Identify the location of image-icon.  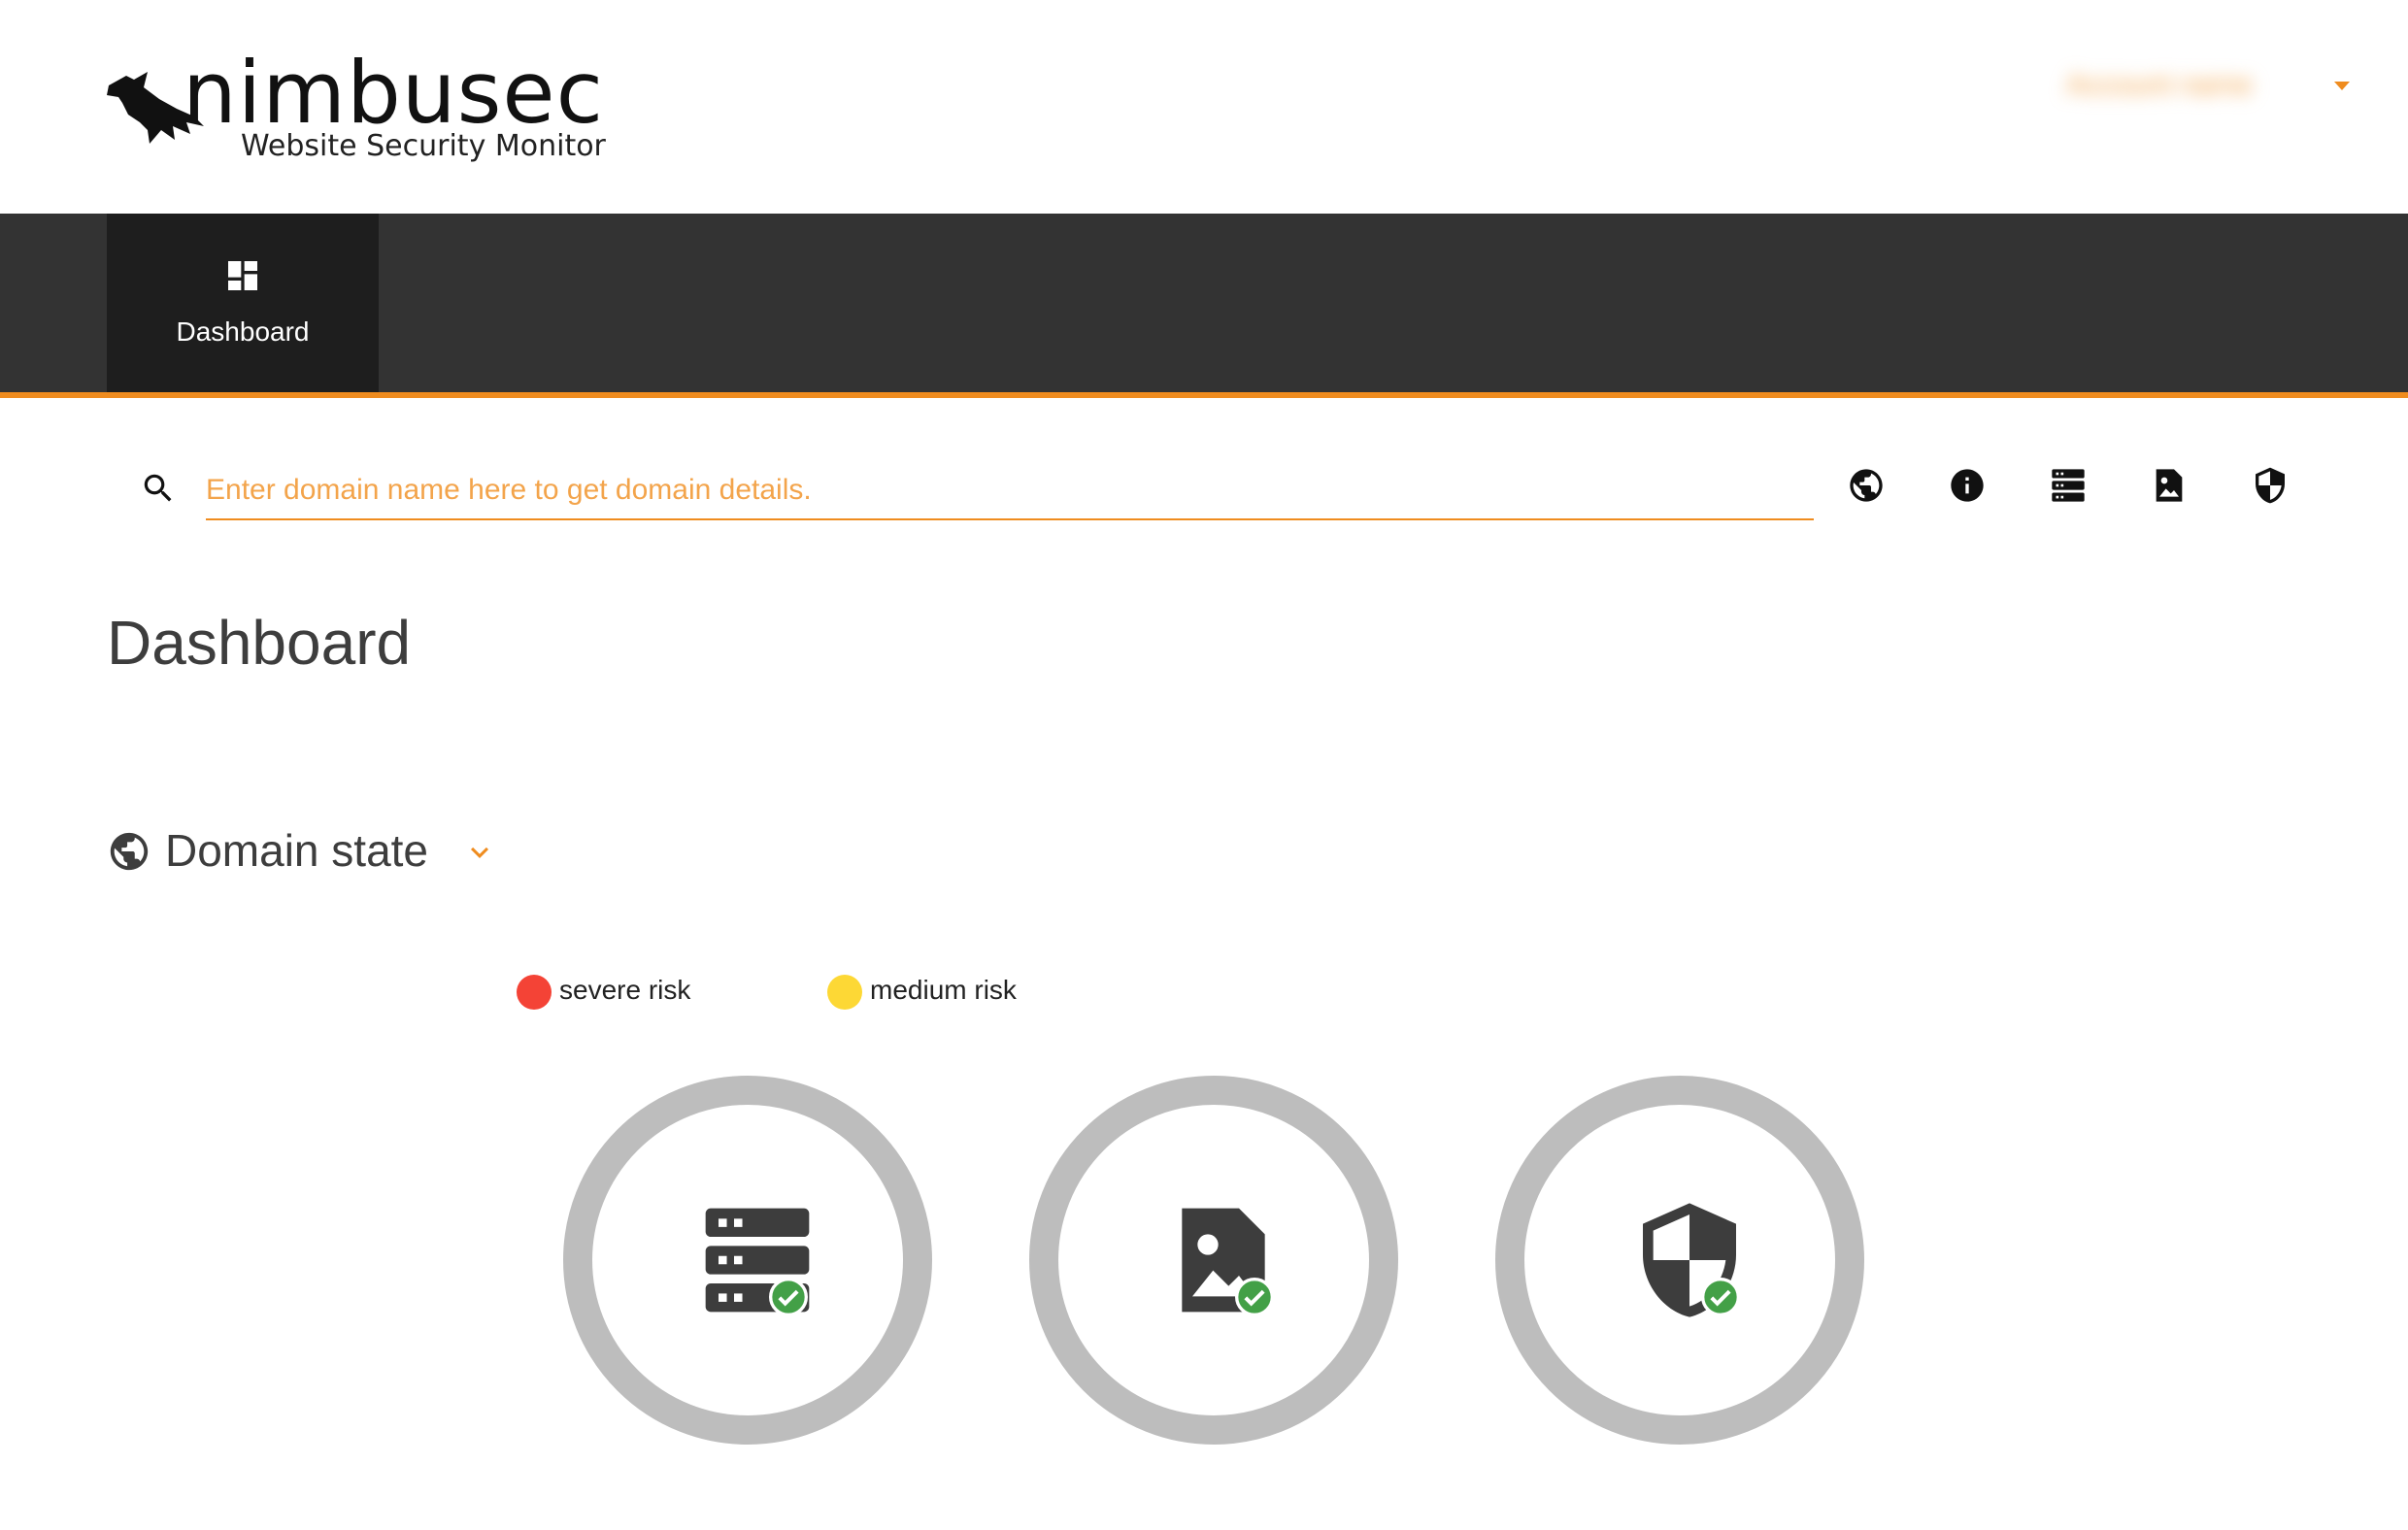
(2169, 485).